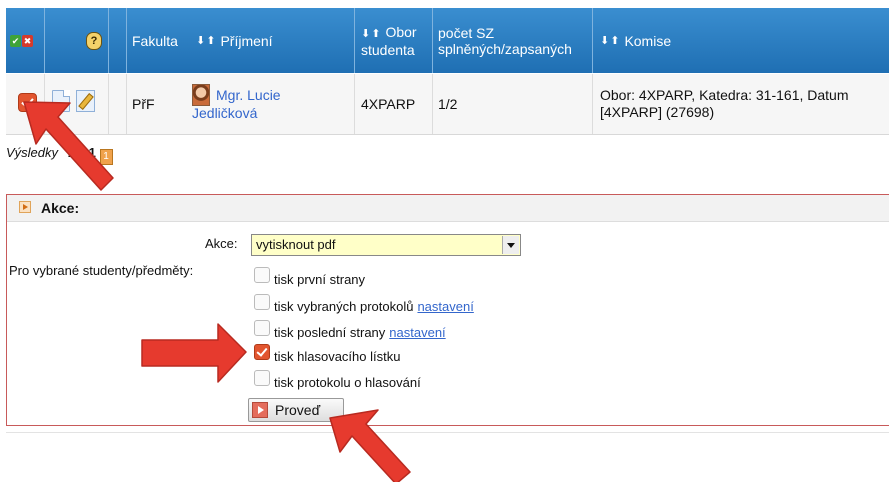 Image resolution: width=889 pixels, height=482 pixels. What do you see at coordinates (60, 208) in the screenshot?
I see `akce-panel-title: Akce:` at bounding box center [60, 208].